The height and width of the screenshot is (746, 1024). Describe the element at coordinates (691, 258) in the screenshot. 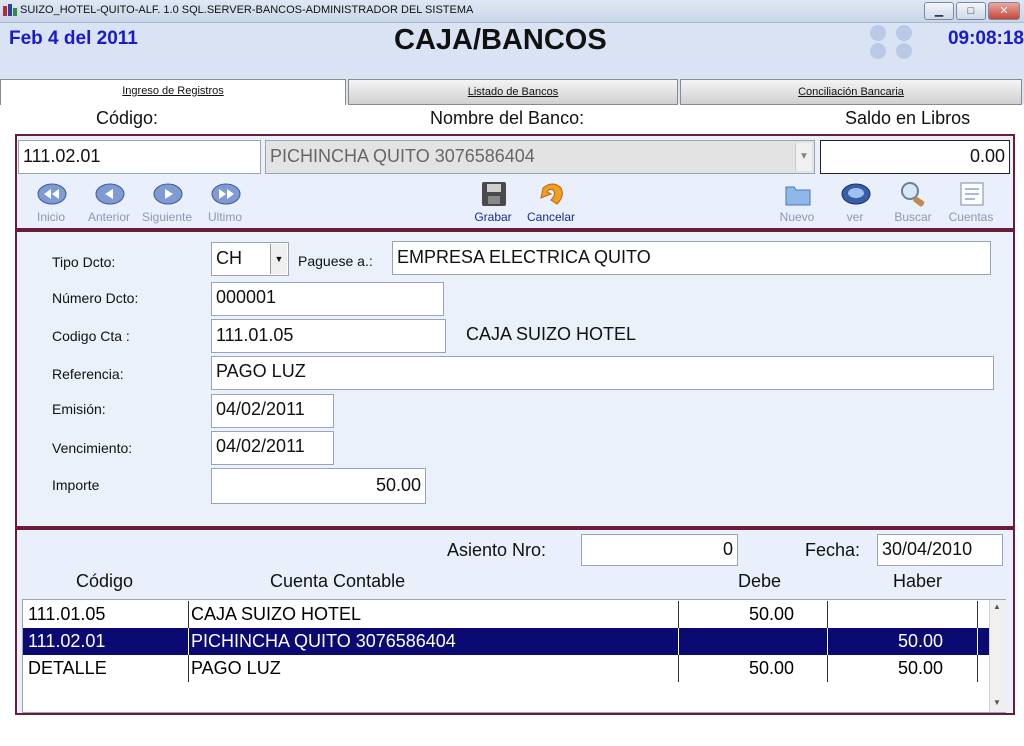

I see `paguese-input: EMPRESA ELECTRICA QUITO` at that location.